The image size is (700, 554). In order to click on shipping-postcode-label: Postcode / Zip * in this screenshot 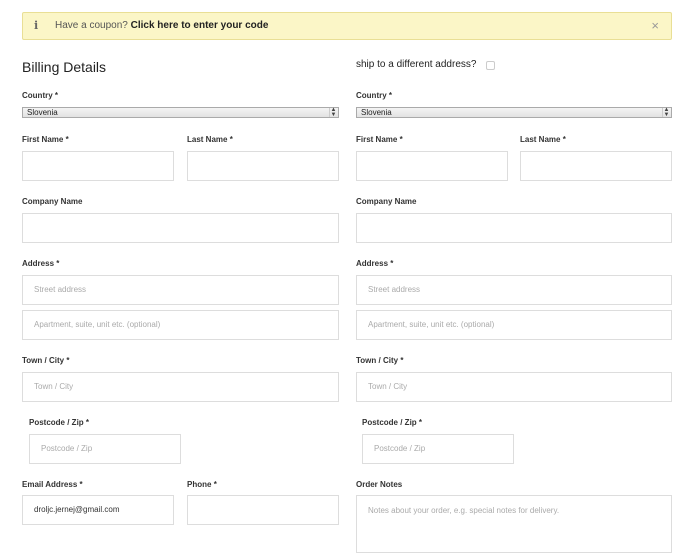, I will do `click(392, 422)`.